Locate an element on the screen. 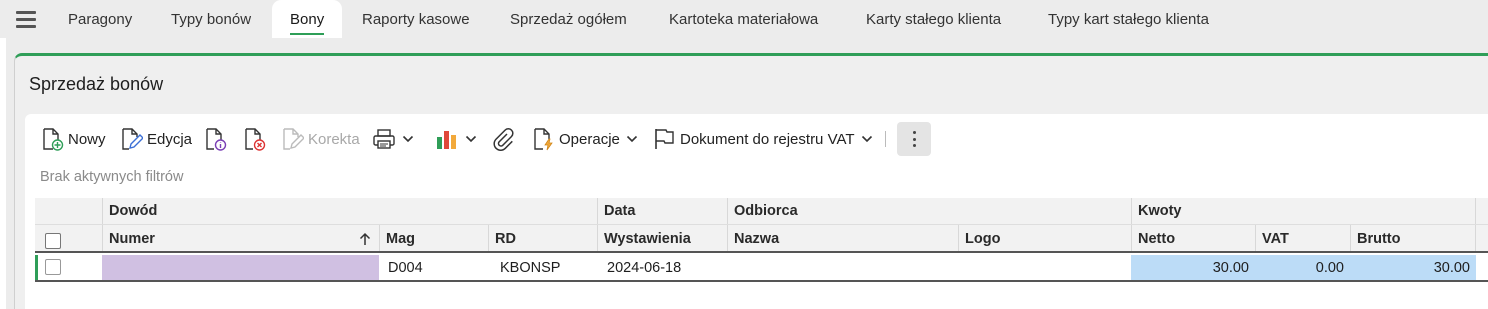 This screenshot has width=1488, height=309. flag-icon is located at coordinates (664, 139).